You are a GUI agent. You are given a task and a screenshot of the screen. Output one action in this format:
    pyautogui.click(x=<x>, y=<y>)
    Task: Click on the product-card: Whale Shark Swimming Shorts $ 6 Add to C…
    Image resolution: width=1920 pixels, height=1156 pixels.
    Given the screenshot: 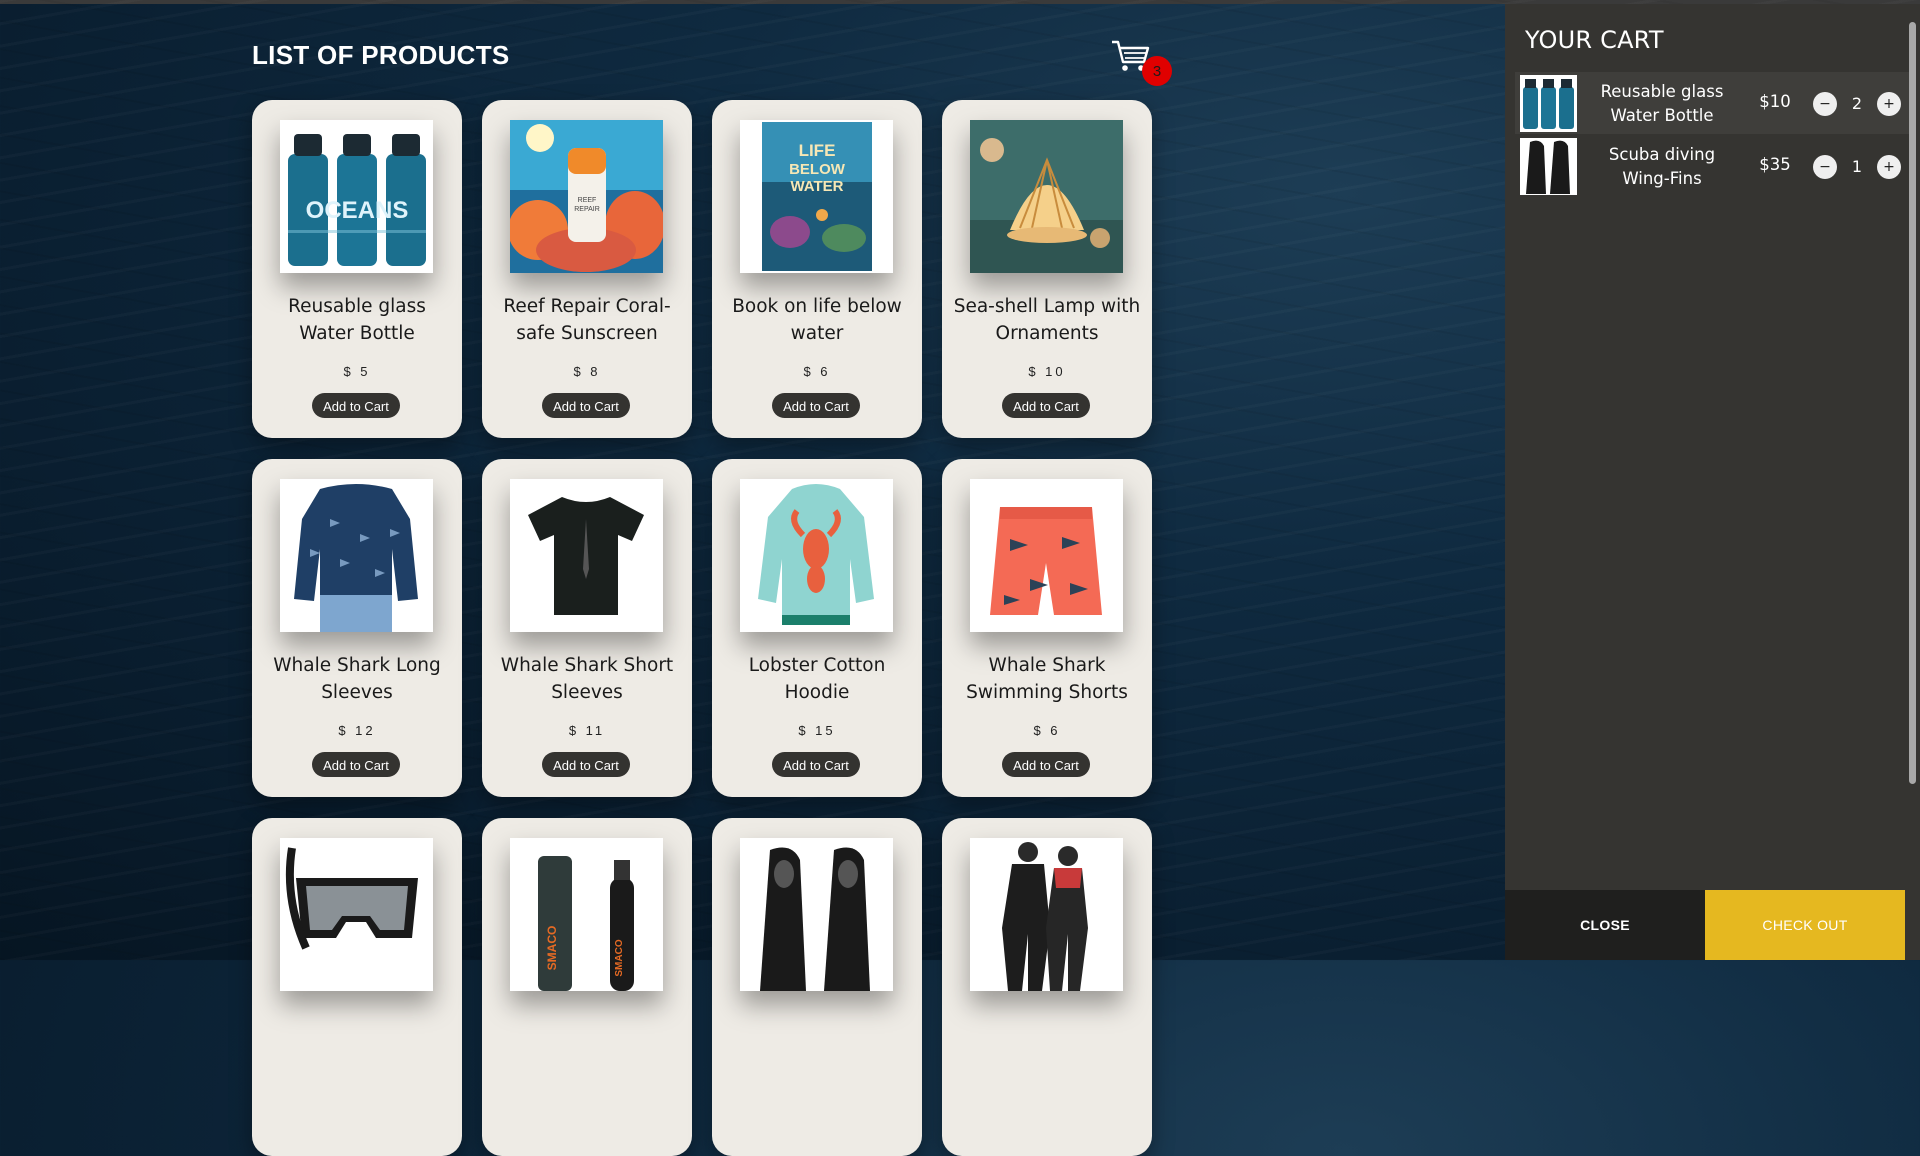 What is the action you would take?
    pyautogui.click(x=1047, y=628)
    